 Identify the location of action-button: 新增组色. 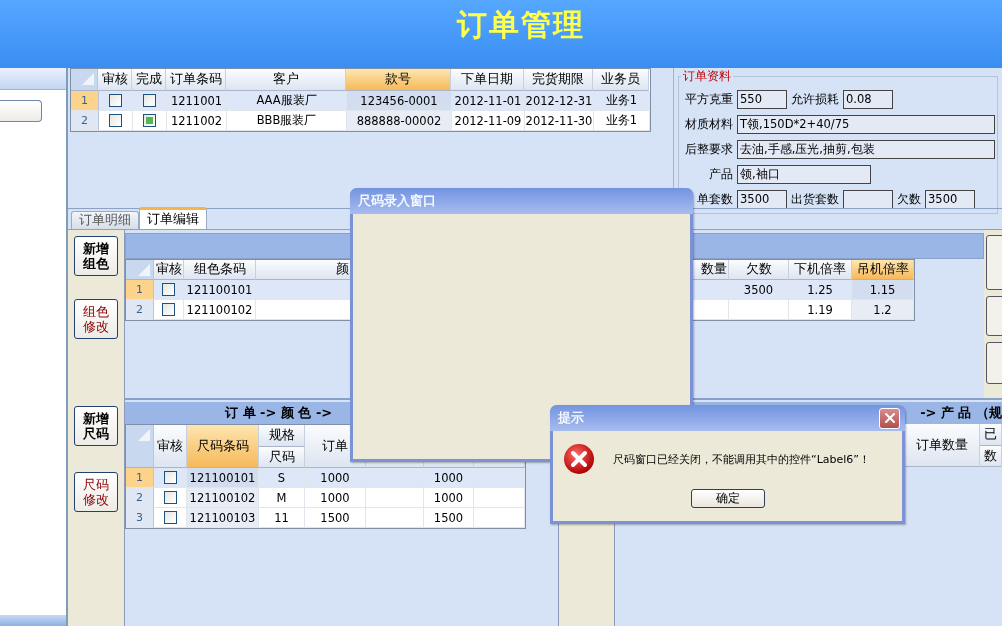
(96, 256).